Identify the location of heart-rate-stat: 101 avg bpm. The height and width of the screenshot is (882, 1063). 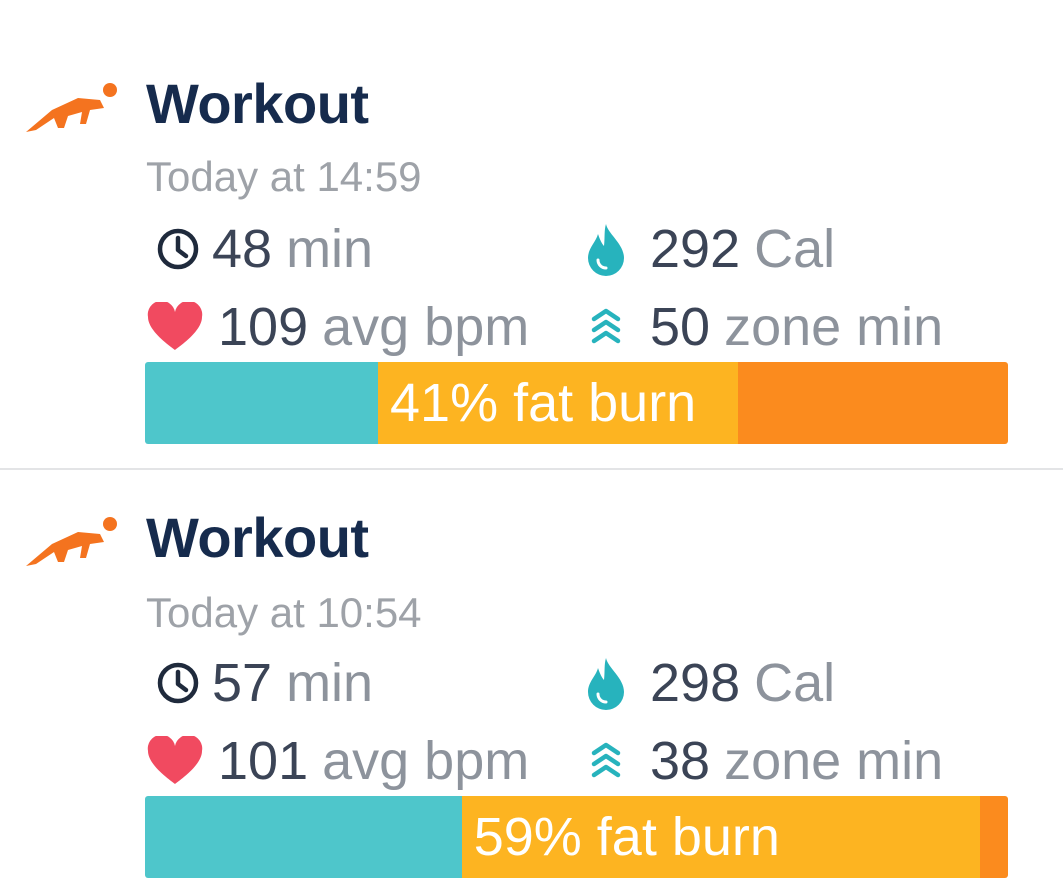
(337, 761).